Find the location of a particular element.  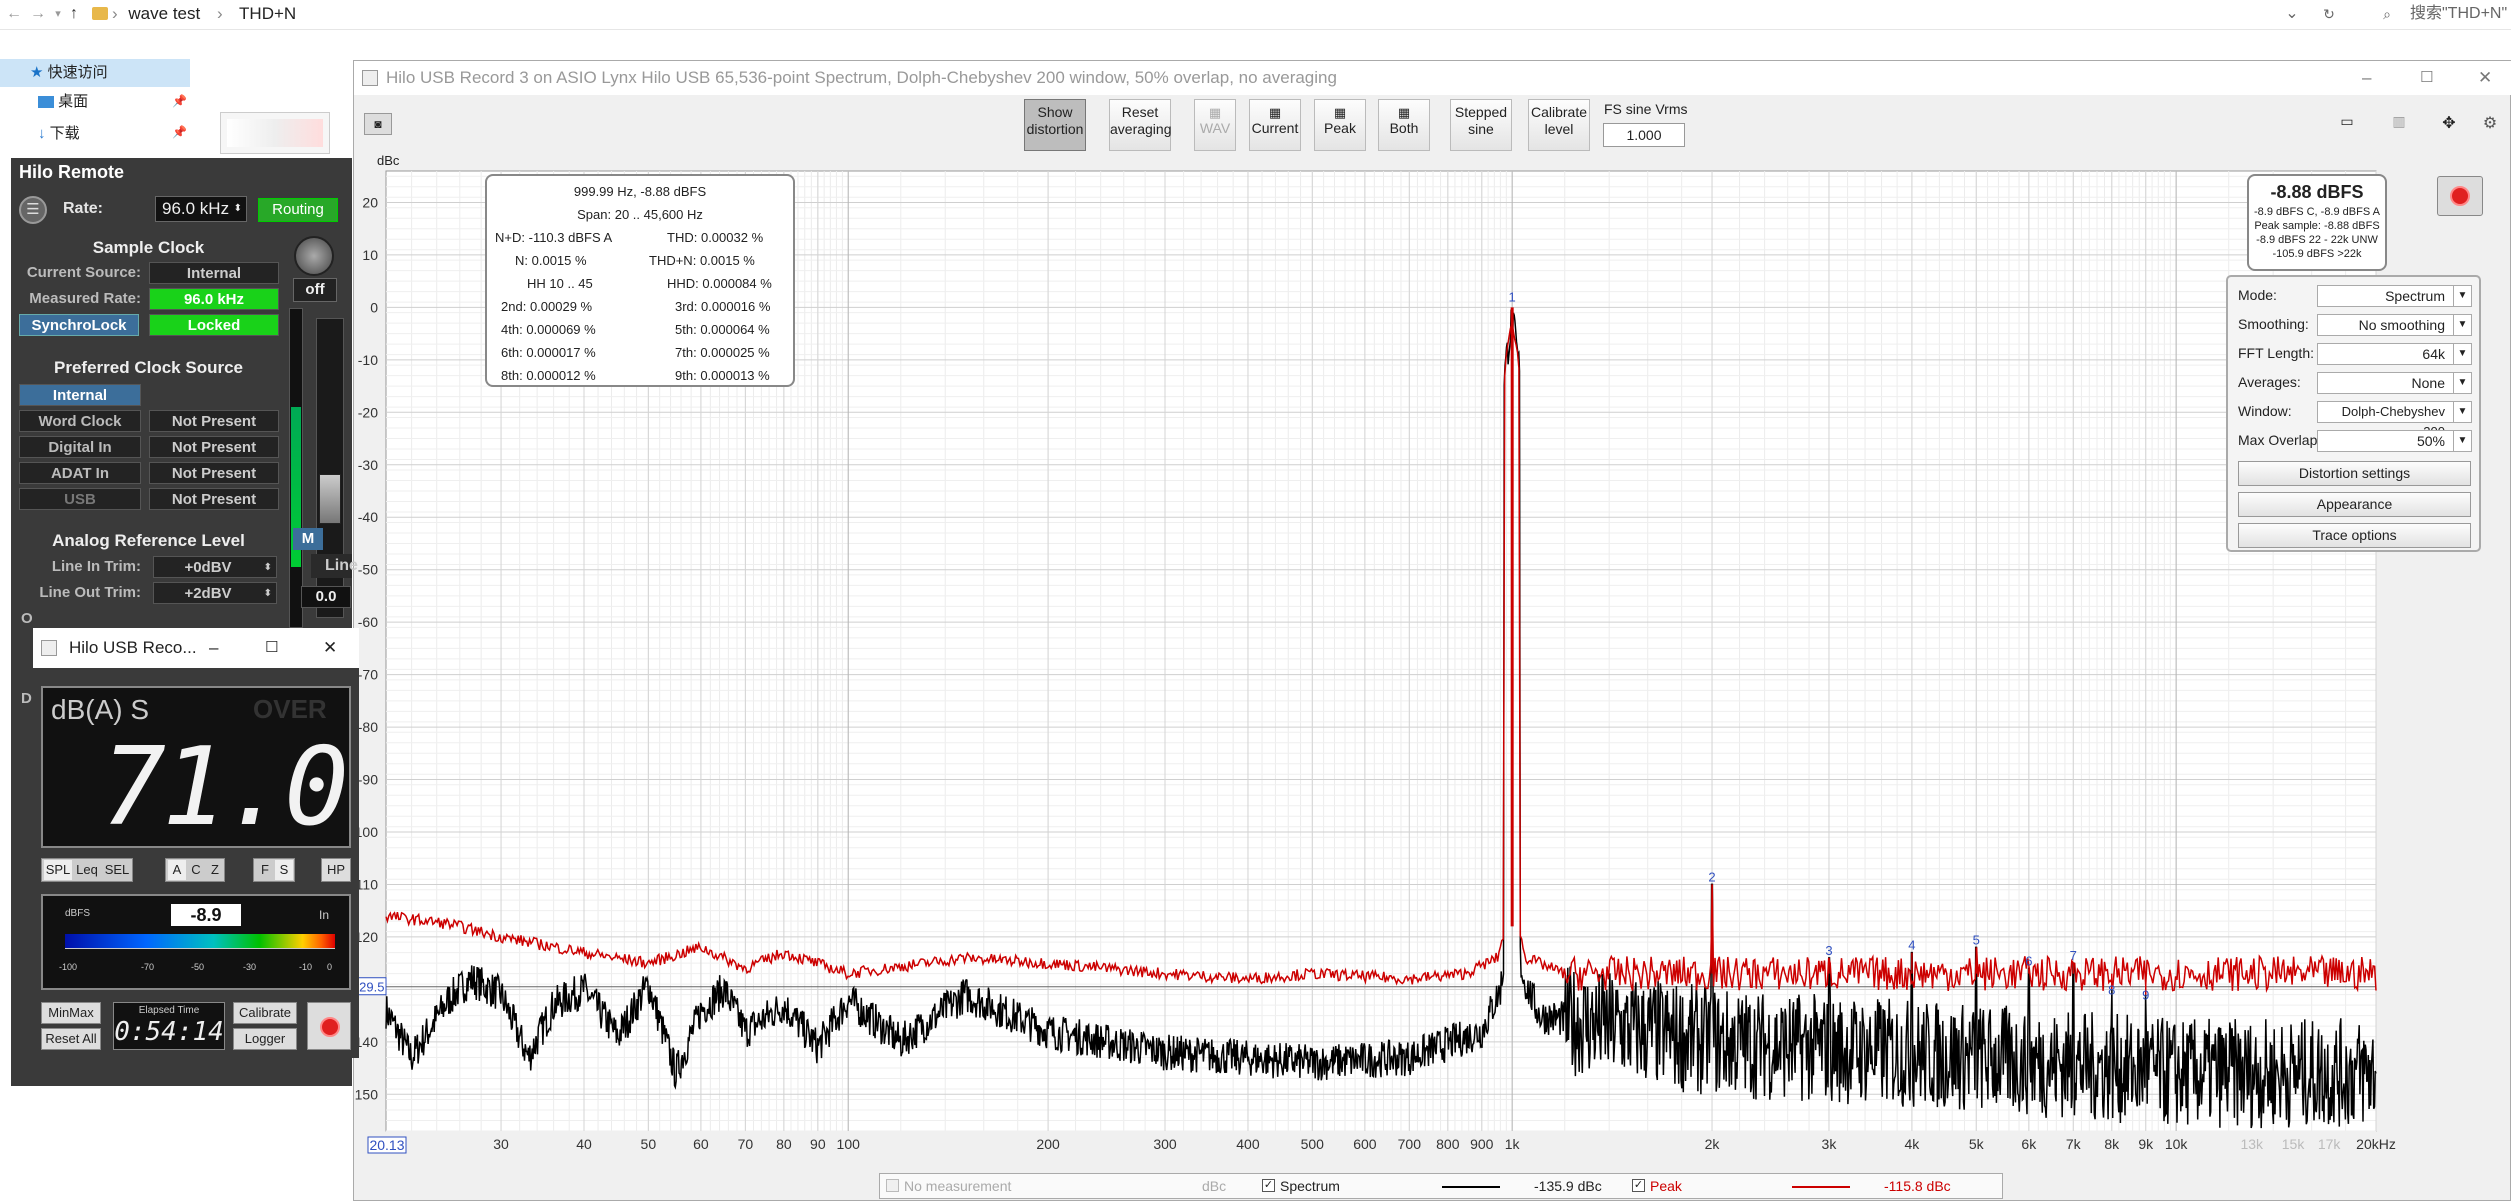

x-tick-label: 4k is located at coordinates (1913, 1144).